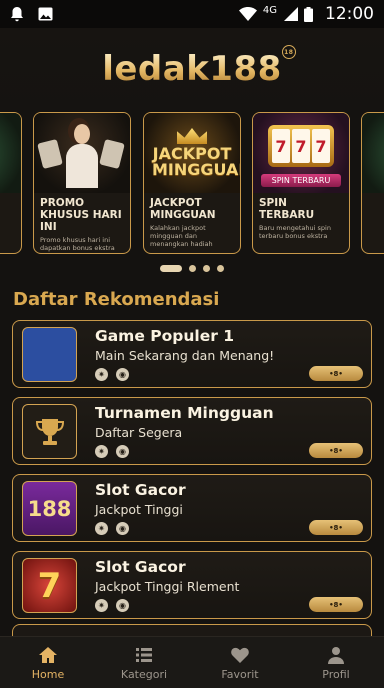  Describe the element at coordinates (349, 14) in the screenshot. I see `clock: 12:00` at that location.